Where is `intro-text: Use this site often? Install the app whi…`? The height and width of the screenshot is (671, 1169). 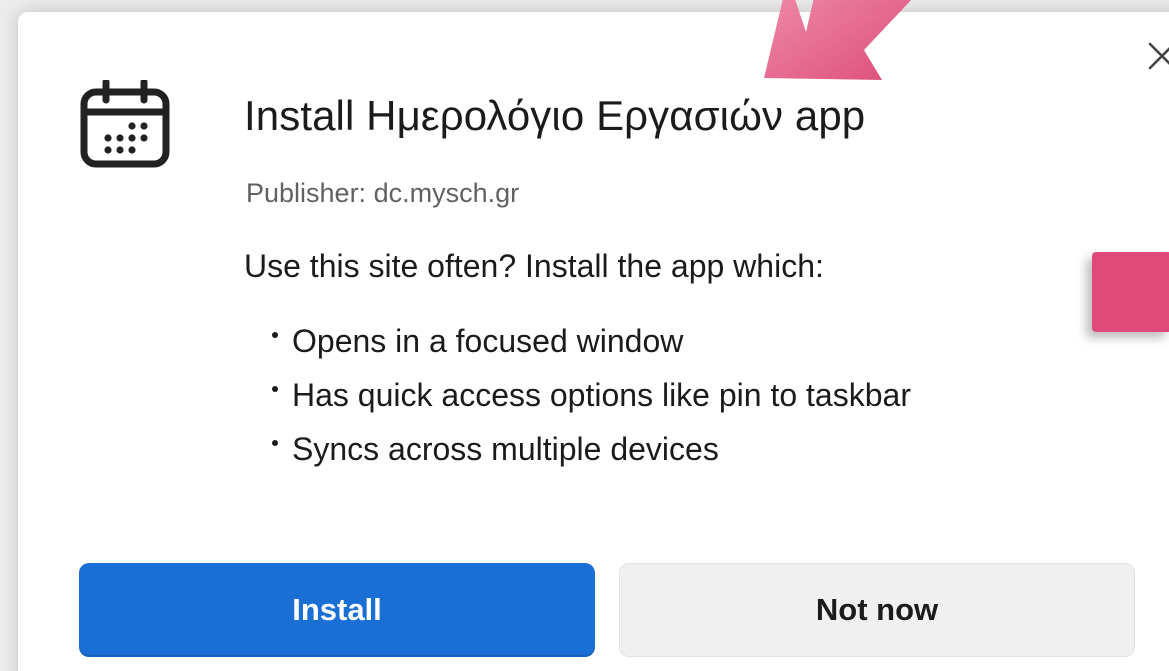 intro-text: Use this site often? Install the app whi… is located at coordinates (534, 266).